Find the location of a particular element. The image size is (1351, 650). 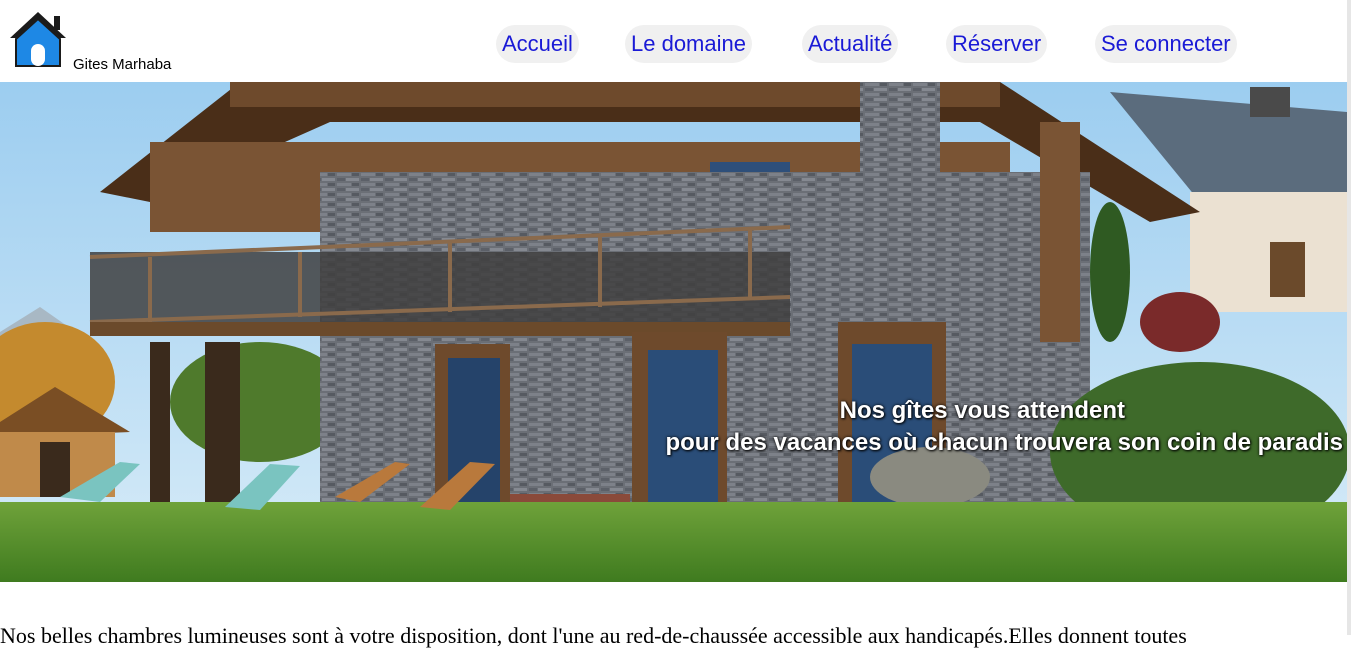

nav-accueil: Accueil is located at coordinates (537, 44).